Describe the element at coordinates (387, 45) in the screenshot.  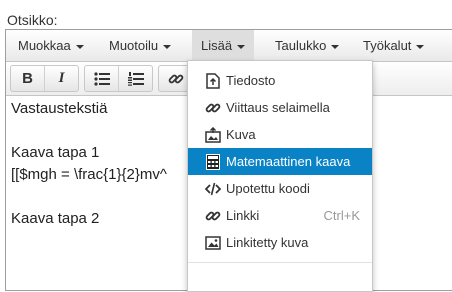
I see `menu-label: Työkalut` at that location.